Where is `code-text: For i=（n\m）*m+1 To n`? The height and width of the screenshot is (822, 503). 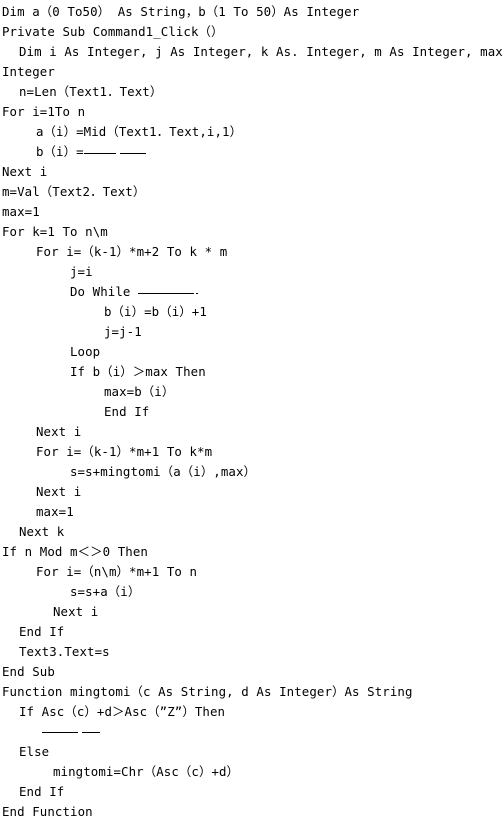 code-text: For i=（n\m）*m+1 To n is located at coordinates (117, 571).